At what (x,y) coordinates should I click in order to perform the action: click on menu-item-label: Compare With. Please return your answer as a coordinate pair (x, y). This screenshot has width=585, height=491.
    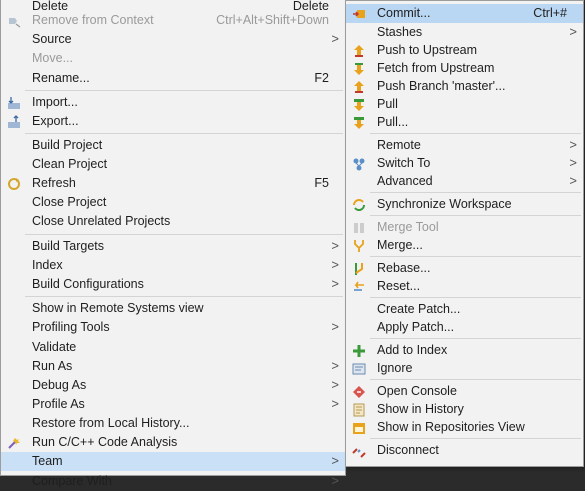
    Looking at the image, I should click on (72, 481).